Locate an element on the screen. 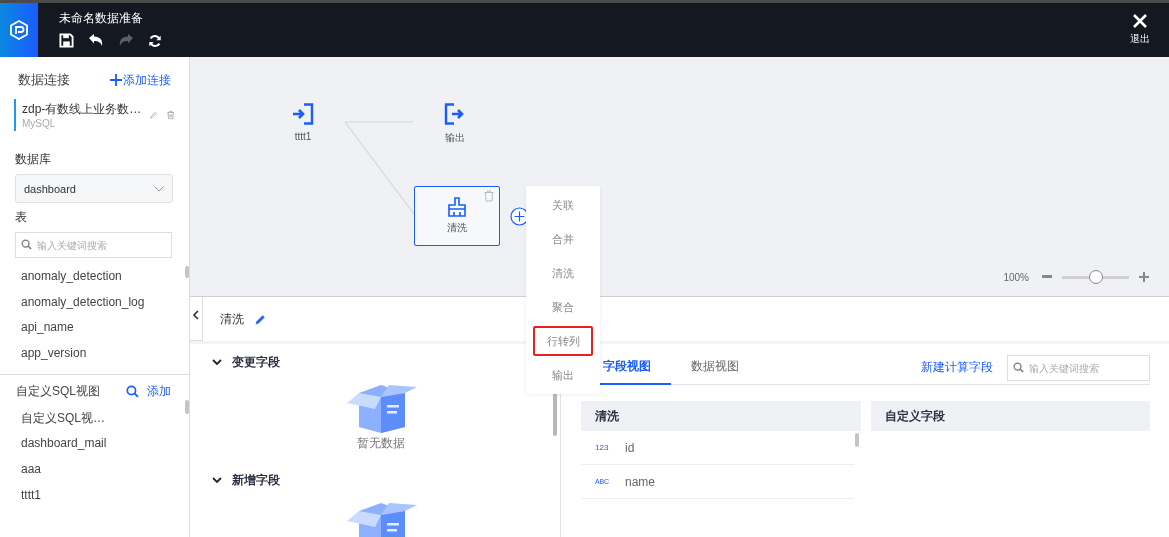 This screenshot has height=537, width=1169. chevron-left-icon is located at coordinates (196, 315).